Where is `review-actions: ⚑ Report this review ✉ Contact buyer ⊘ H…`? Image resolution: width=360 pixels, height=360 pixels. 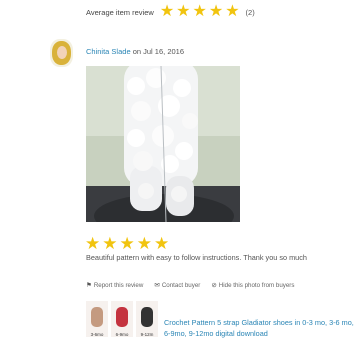
review-actions: ⚑ Report this review ✉ Contact buyer ⊘ H… is located at coordinates (190, 285).